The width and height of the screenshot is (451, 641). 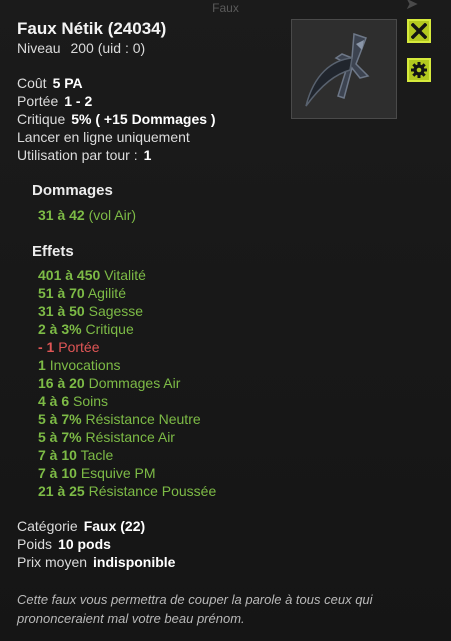 I want to click on effect-line: 1 Invocations, so click(x=79, y=365).